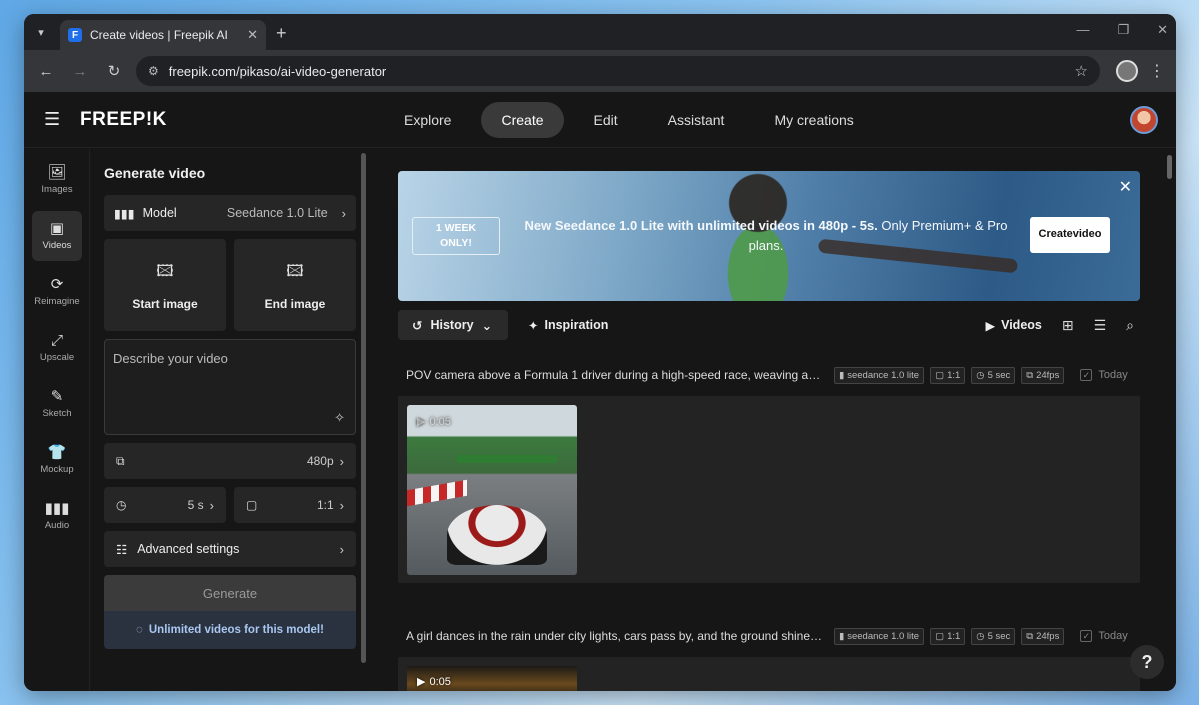 The height and width of the screenshot is (705, 1199). I want to click on prompt-input: Describe your video ✧, so click(230, 387).